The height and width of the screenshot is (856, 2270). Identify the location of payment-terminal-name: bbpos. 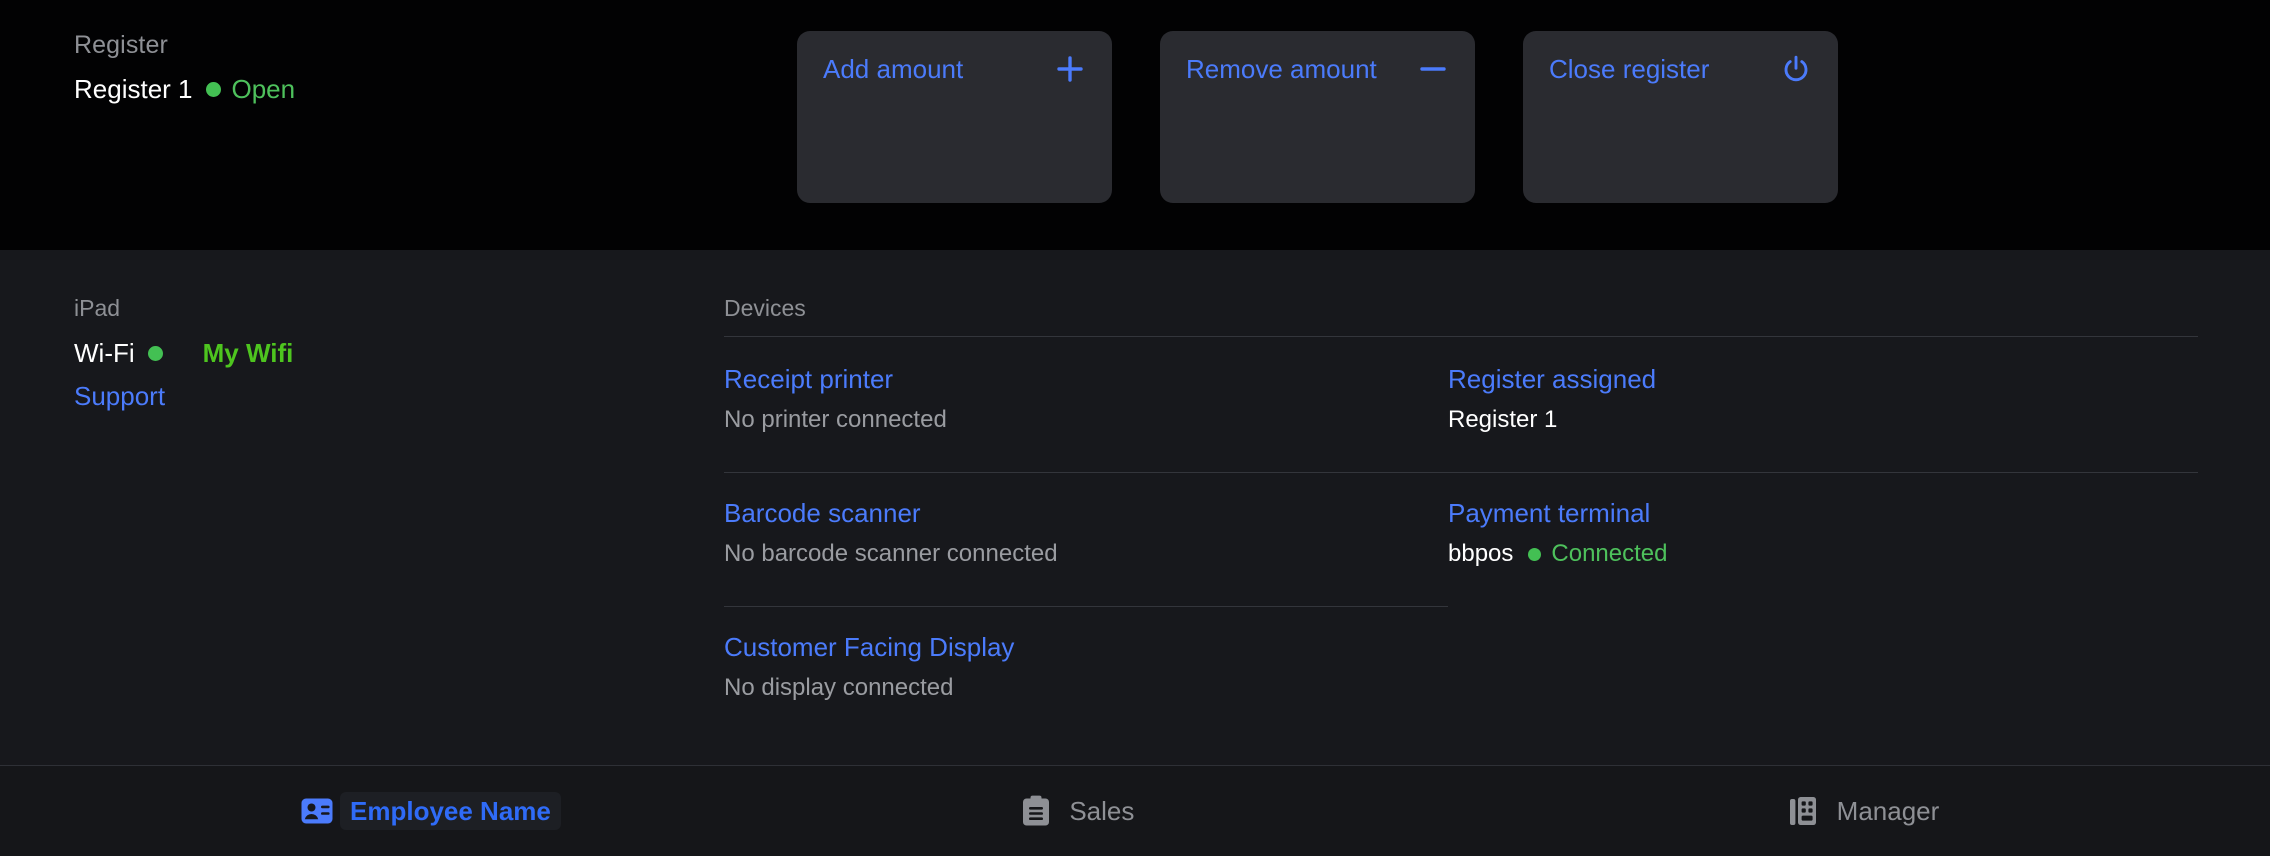
(1481, 553).